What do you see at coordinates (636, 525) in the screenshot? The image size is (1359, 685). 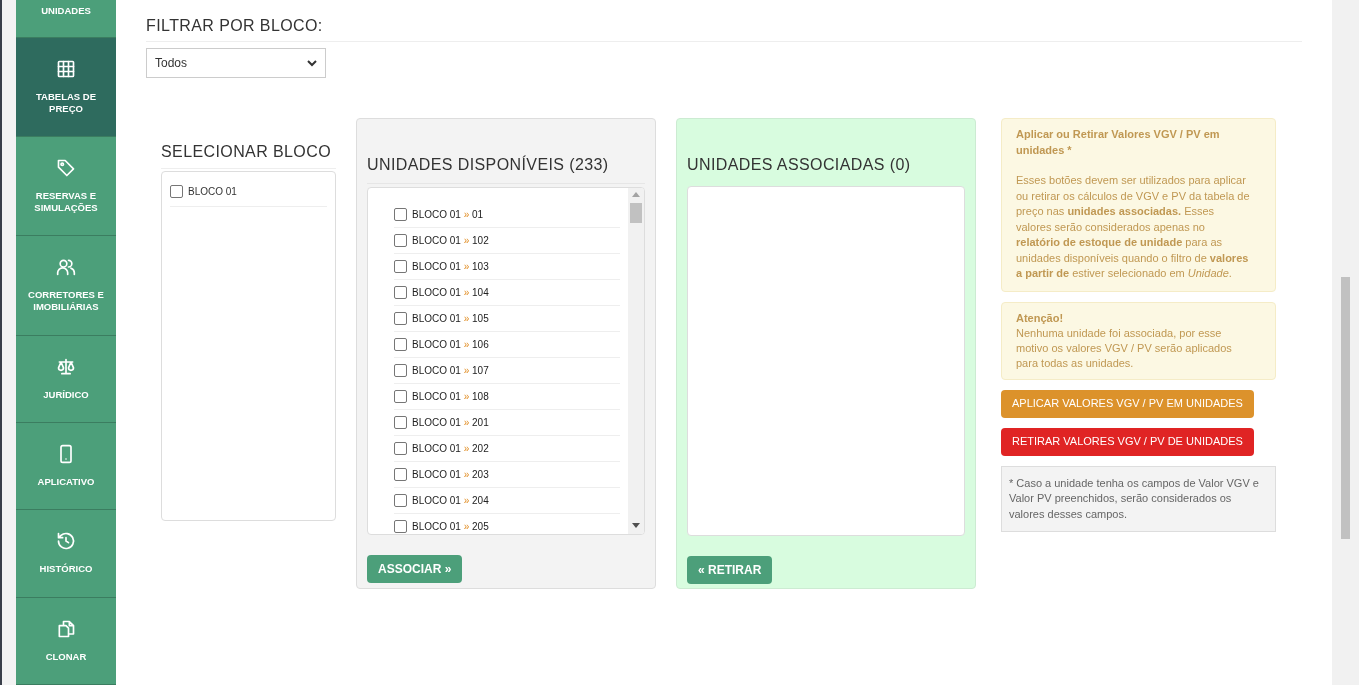 I see `scroll-down-icon` at bounding box center [636, 525].